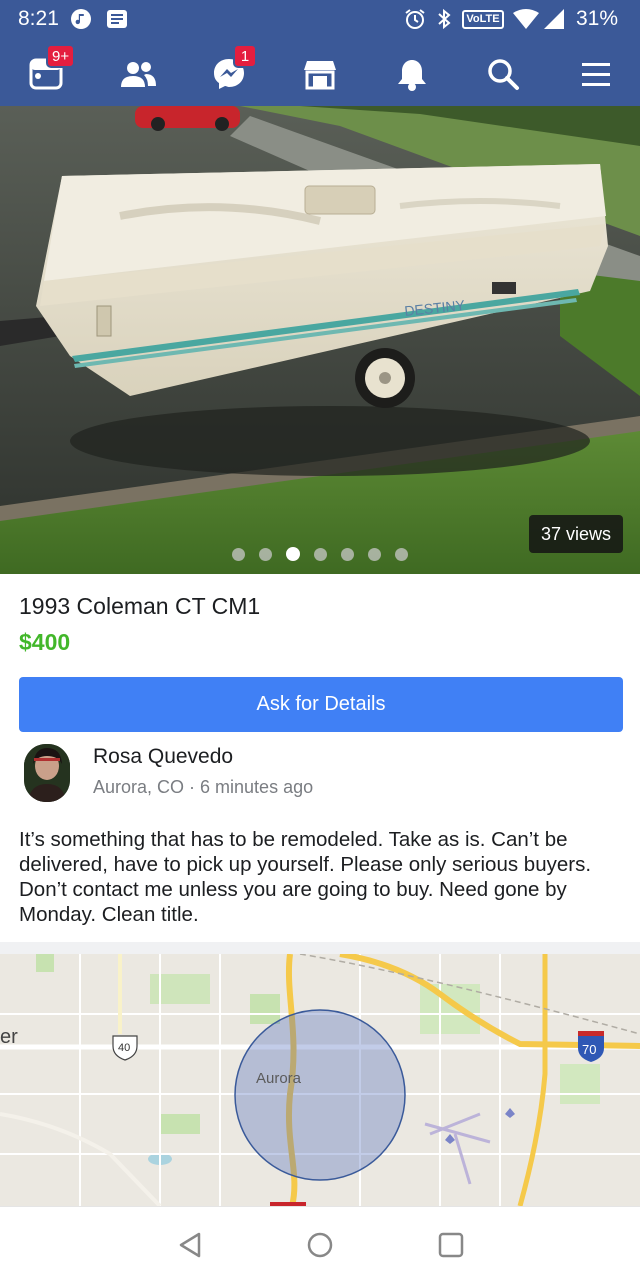 The width and height of the screenshot is (640, 1280). What do you see at coordinates (232, 70) in the screenshot?
I see `nav-messenger: 1` at bounding box center [232, 70].